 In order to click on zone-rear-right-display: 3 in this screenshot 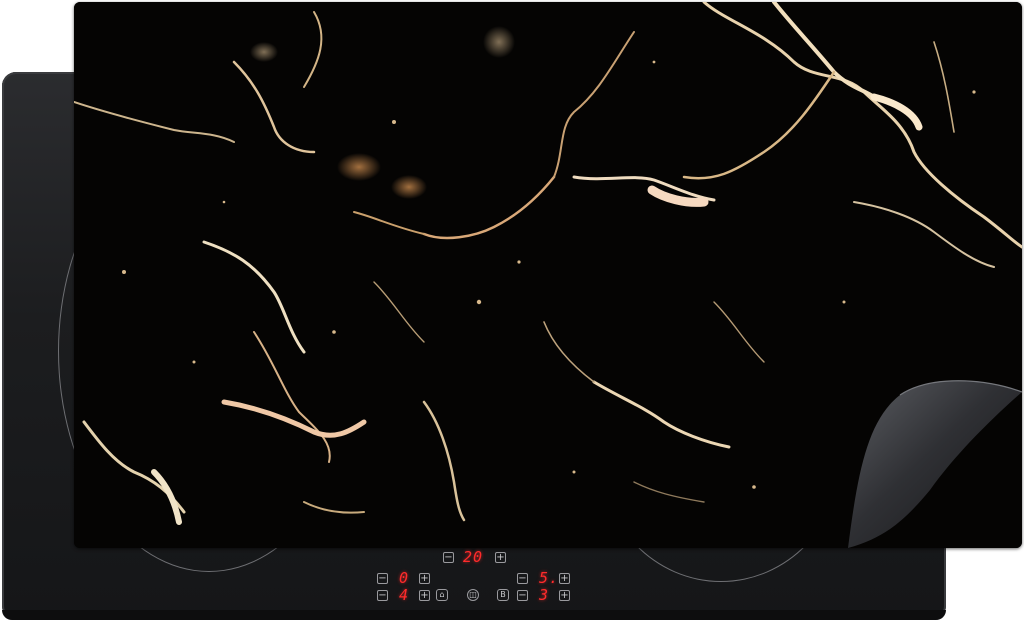, I will do `click(544, 595)`.